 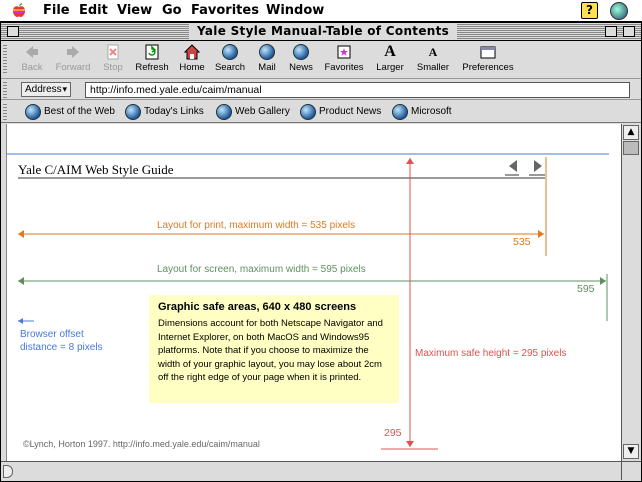 I want to click on link-web-gallery: Web Gallery, so click(x=253, y=112).